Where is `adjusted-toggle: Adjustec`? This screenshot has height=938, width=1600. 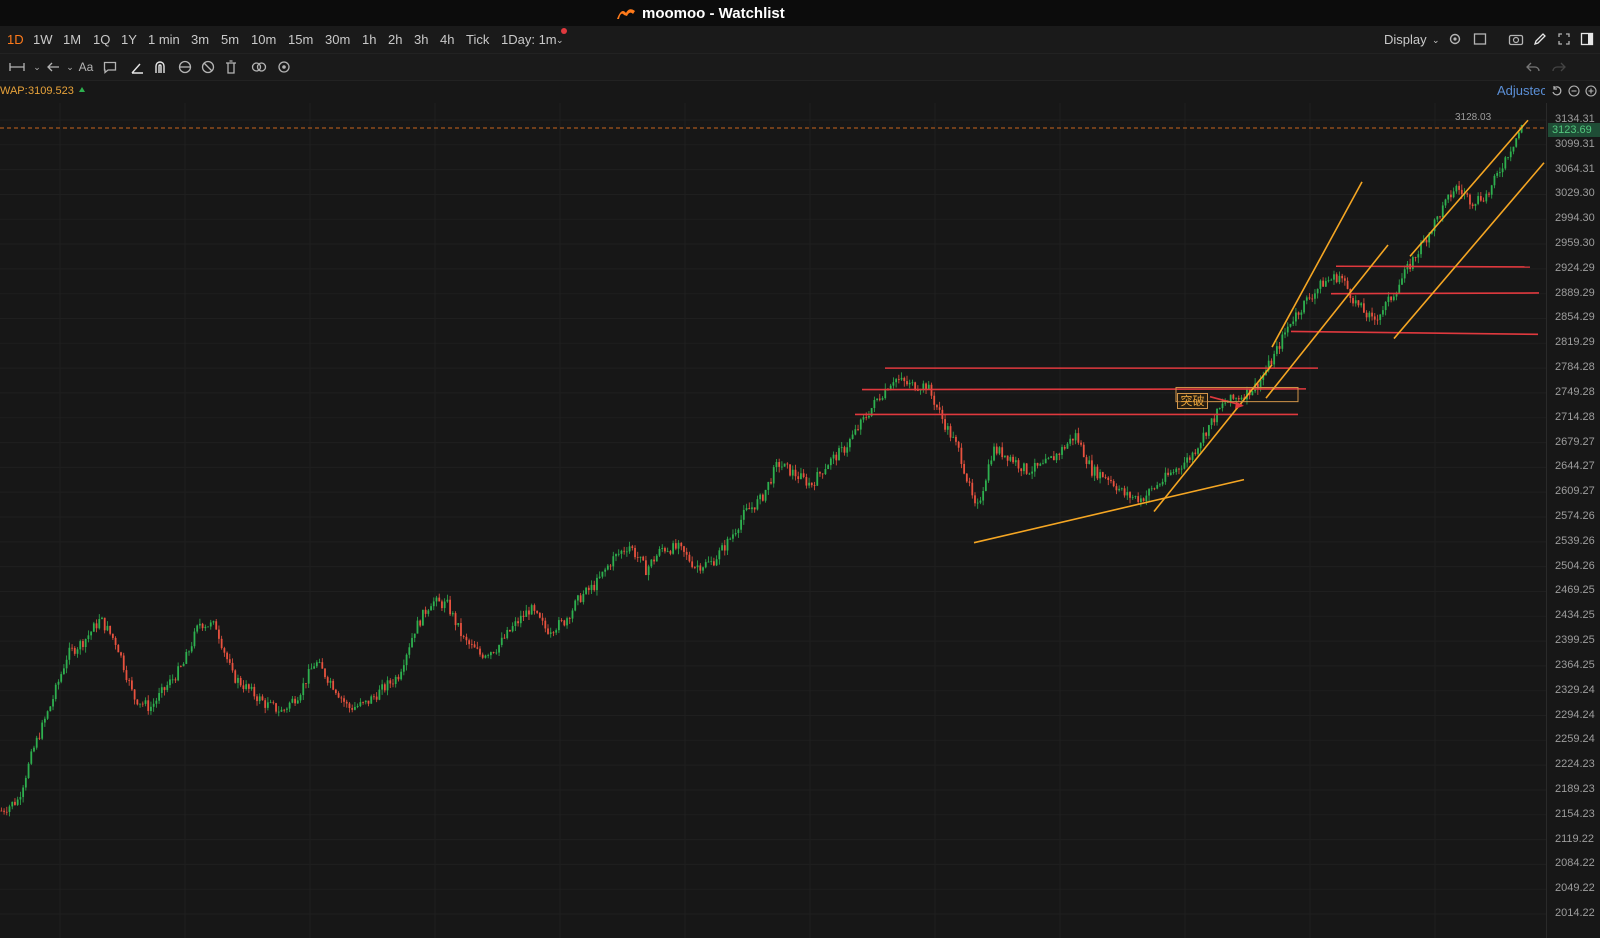 adjusted-toggle: Adjustec is located at coordinates (1521, 90).